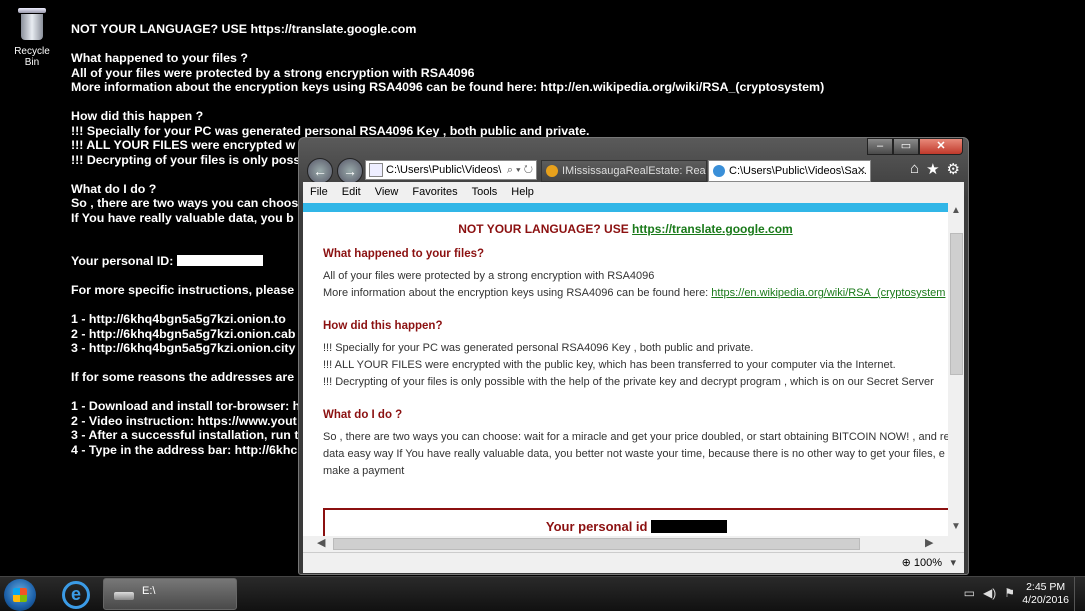 This screenshot has width=1085, height=611. Describe the element at coordinates (76, 595) in the screenshot. I see `internet-explorer-taskbar-icon: e` at that location.